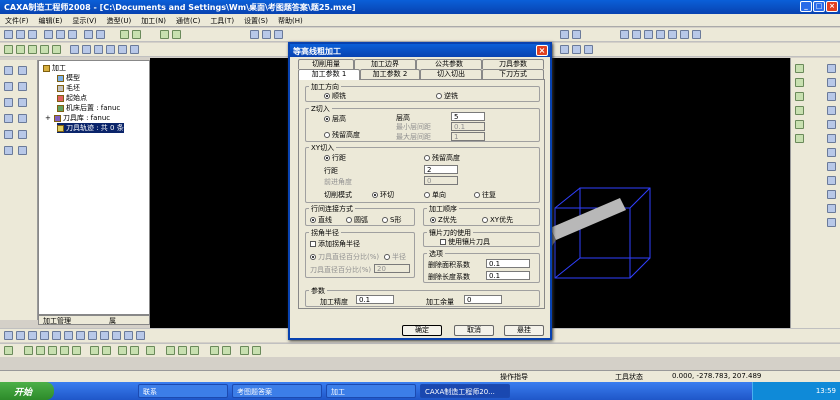 The image size is (840, 400). I want to click on tab-cut-params: 切削用量, so click(326, 64).